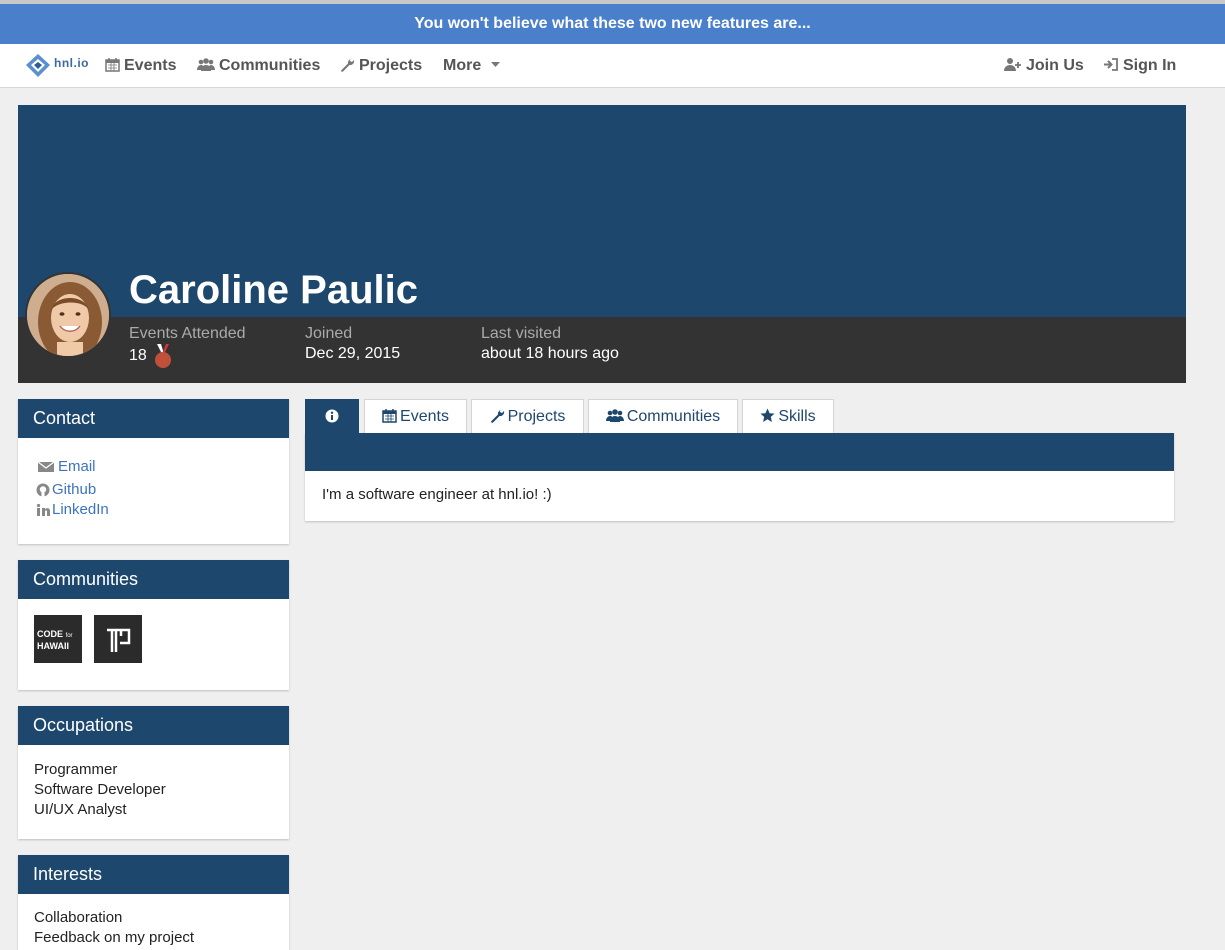  I want to click on stat-value: about 18 hours ago, so click(550, 353).